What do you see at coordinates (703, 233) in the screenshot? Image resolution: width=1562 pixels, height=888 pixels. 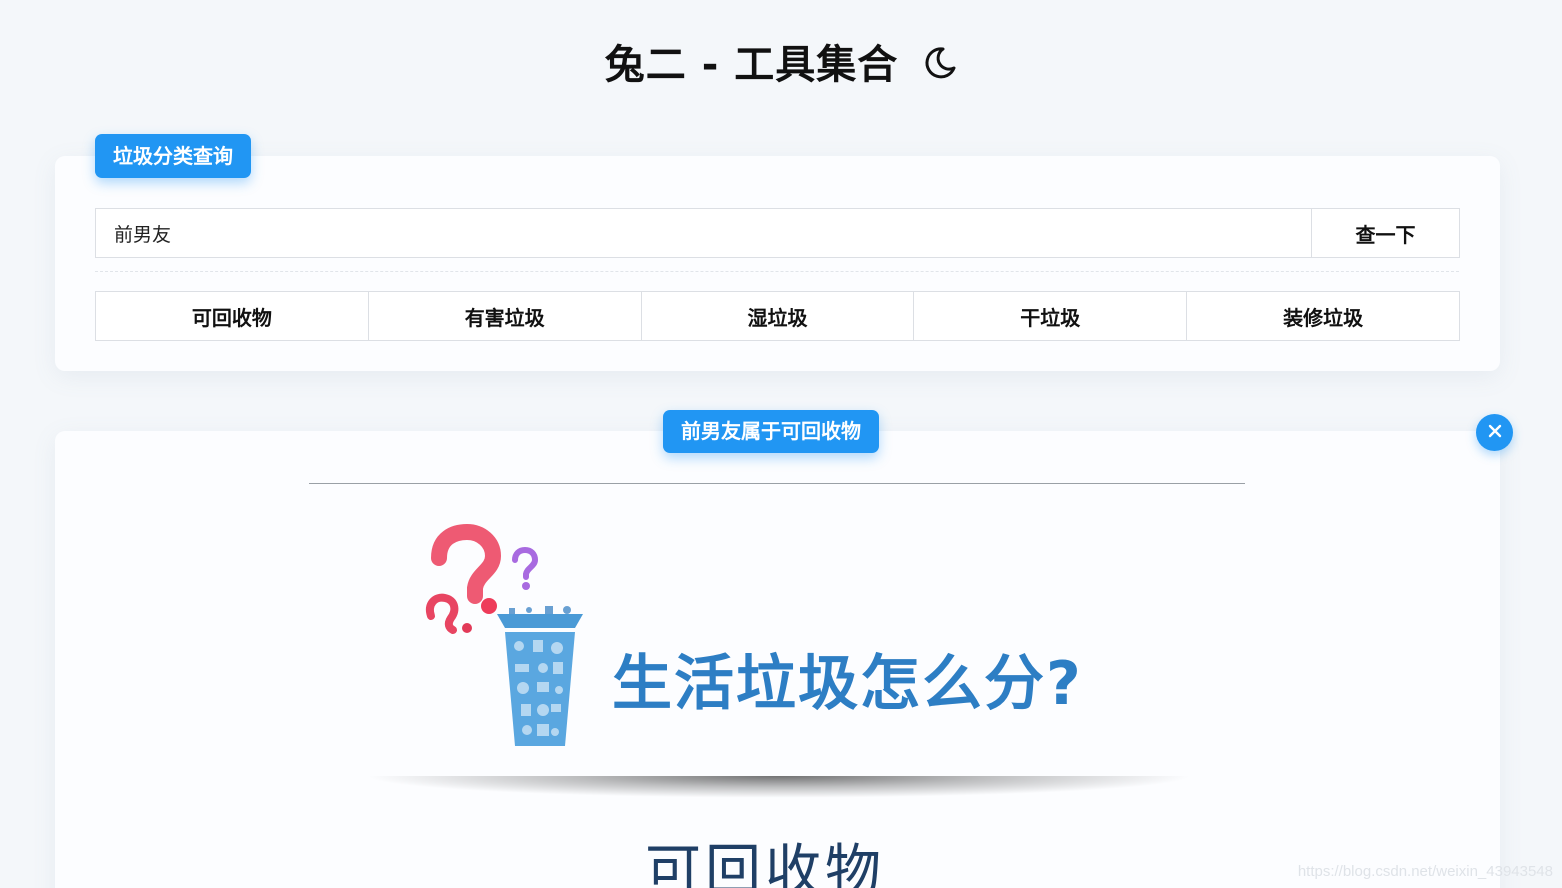 I see `search-input` at bounding box center [703, 233].